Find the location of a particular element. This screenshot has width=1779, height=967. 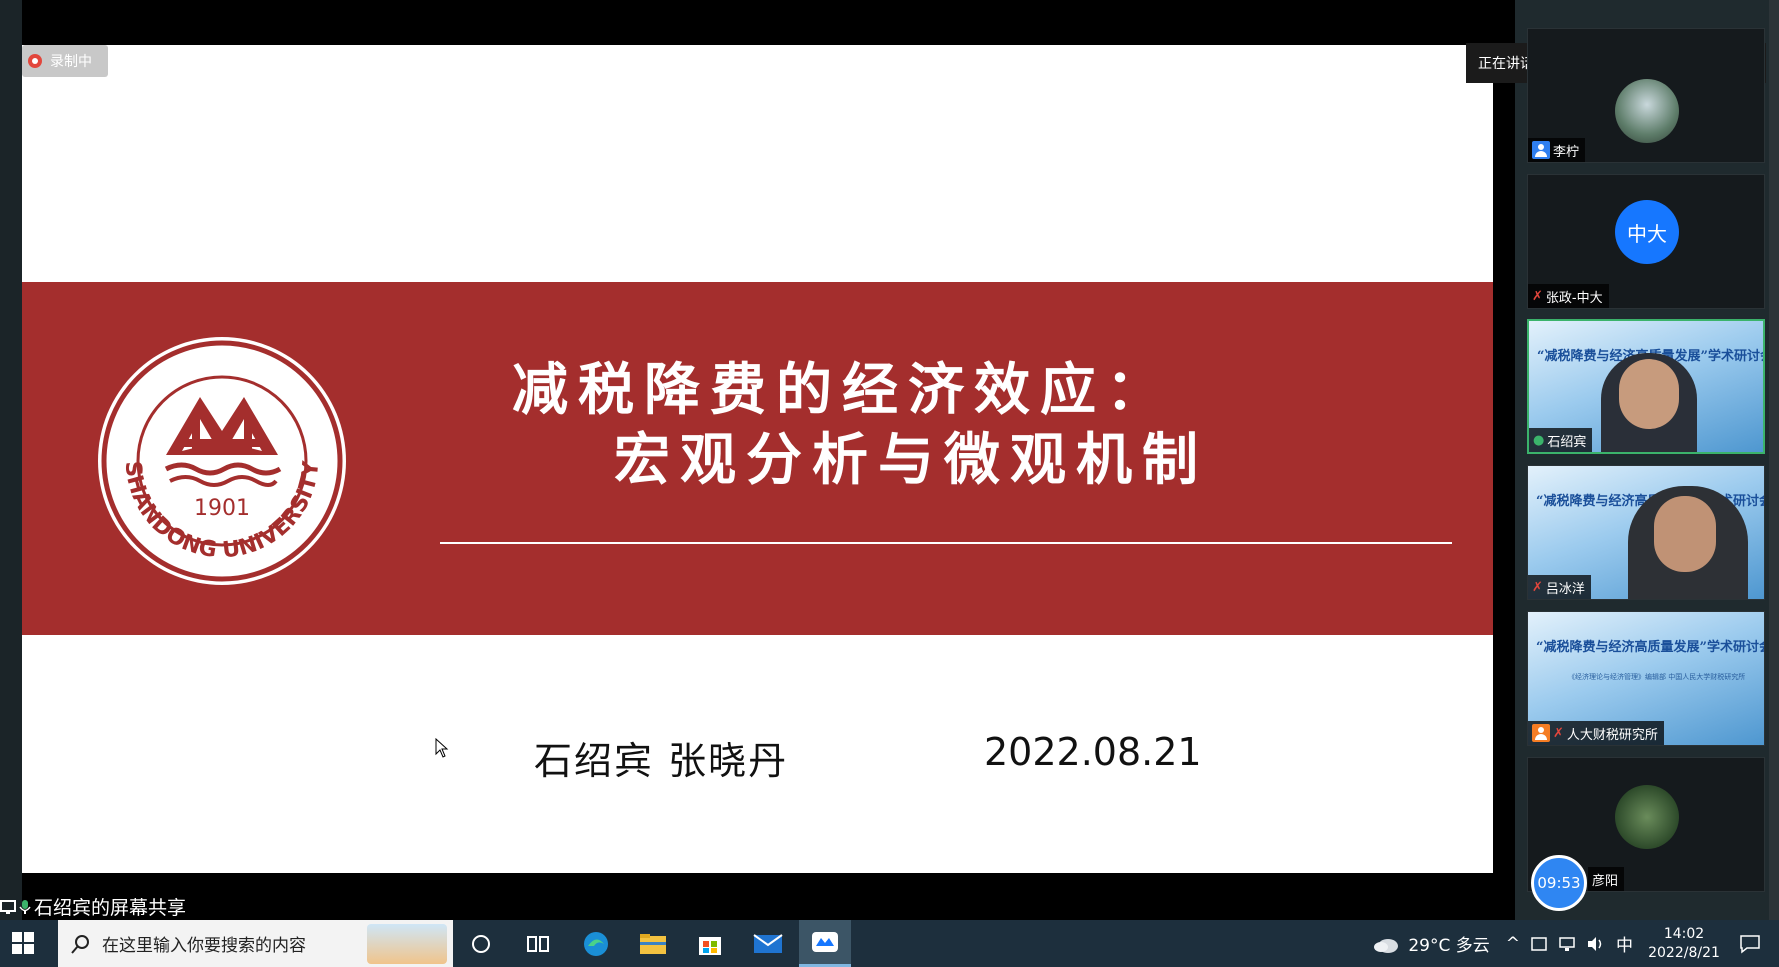

avatar: 中大 is located at coordinates (1647, 232).